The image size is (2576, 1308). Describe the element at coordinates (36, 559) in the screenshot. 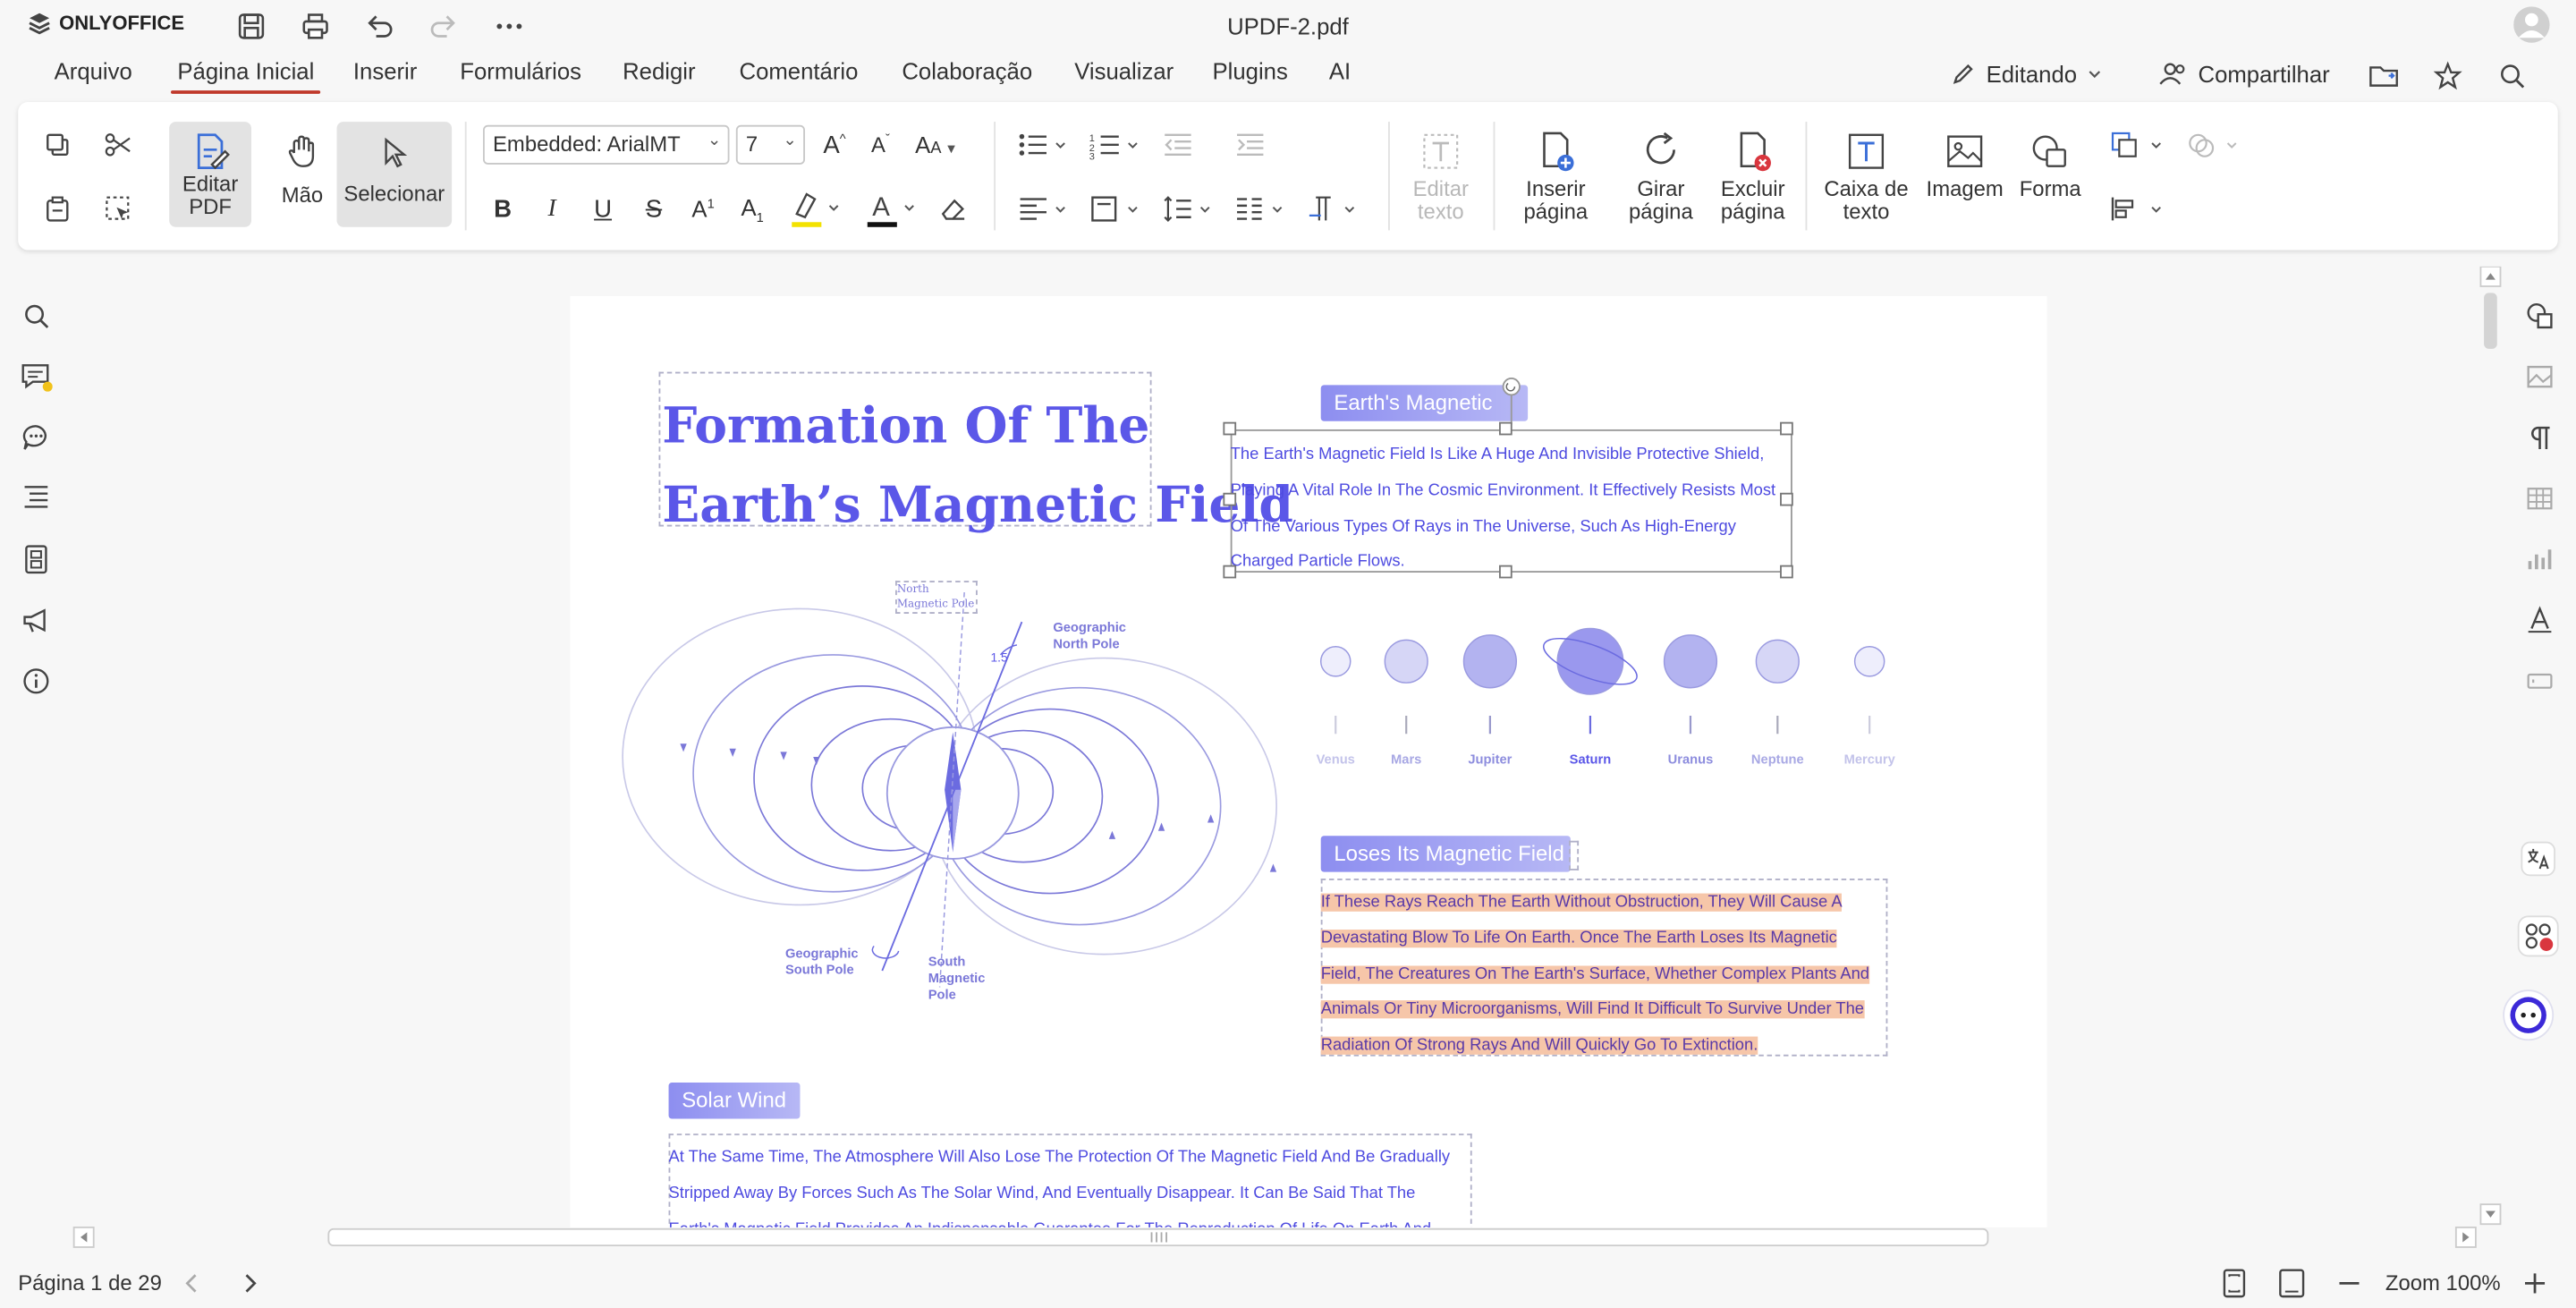

I see `sidebar-thumbnails-button` at that location.